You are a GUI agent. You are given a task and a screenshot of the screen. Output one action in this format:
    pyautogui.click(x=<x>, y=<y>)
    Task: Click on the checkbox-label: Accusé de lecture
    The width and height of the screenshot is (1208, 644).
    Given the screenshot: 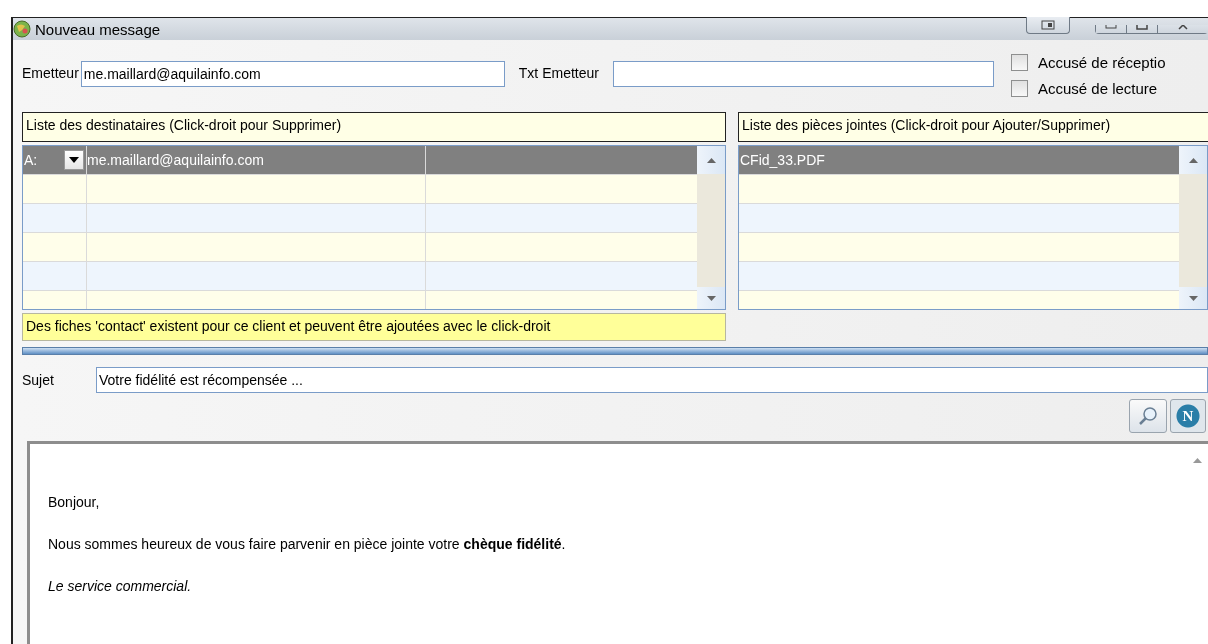 What is the action you would take?
    pyautogui.click(x=1097, y=88)
    